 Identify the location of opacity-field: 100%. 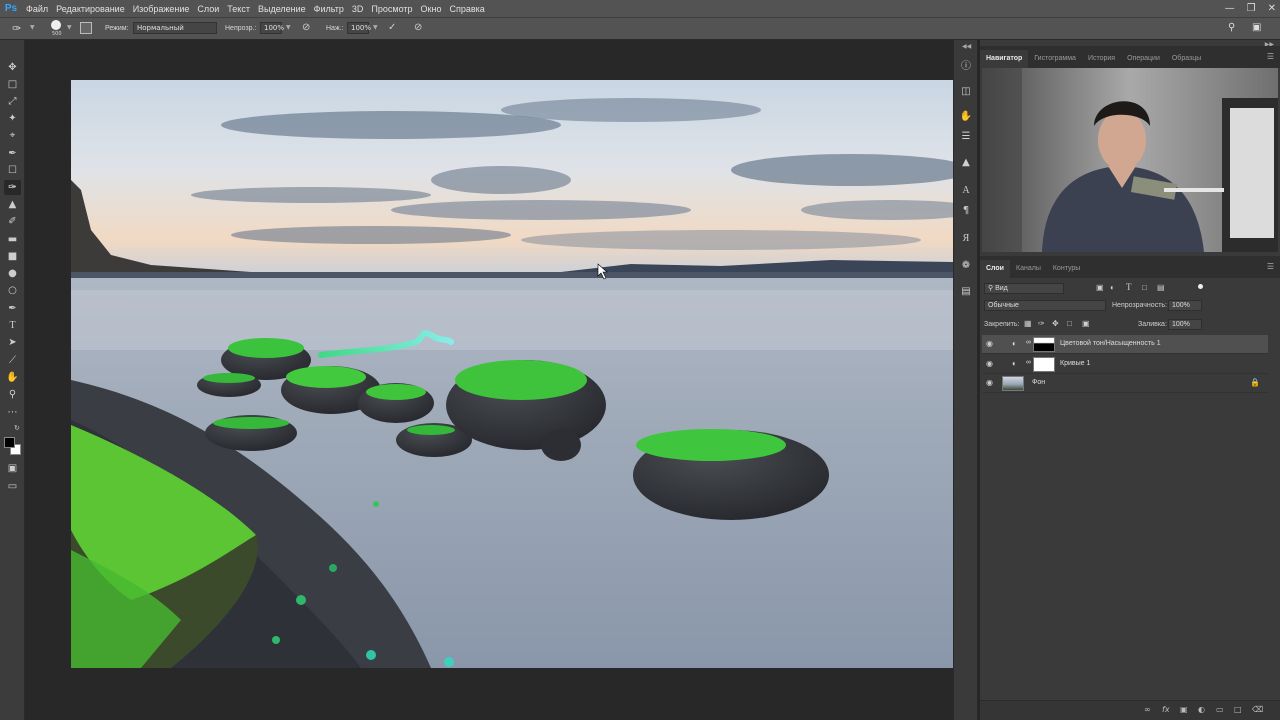
(272, 28).